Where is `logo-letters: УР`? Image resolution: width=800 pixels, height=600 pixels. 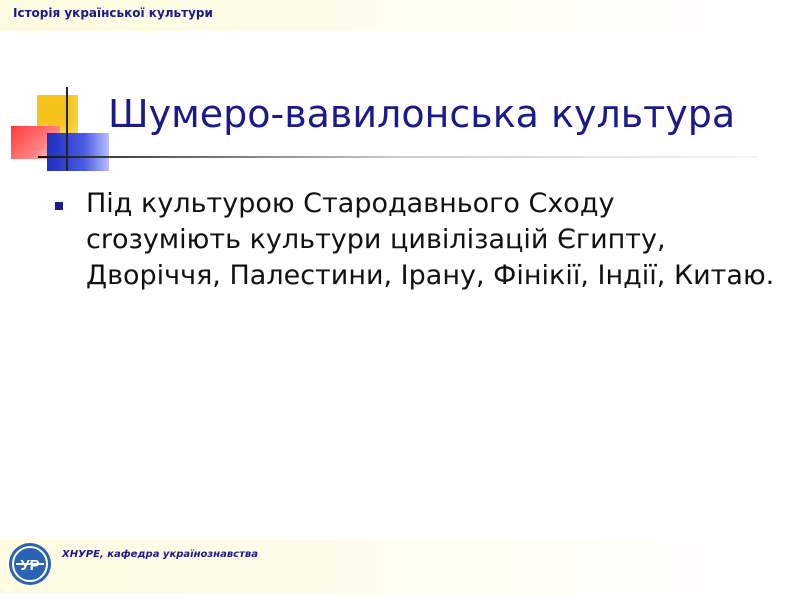 logo-letters: УР is located at coordinates (29, 565).